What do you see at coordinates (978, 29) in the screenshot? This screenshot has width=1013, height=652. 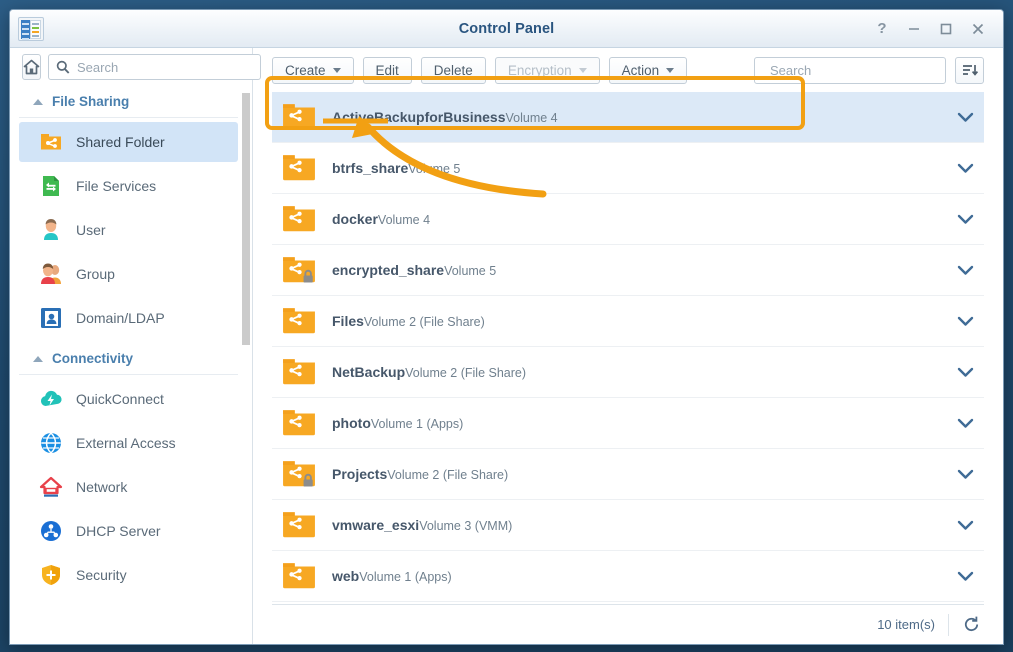 I see `close-icon` at bounding box center [978, 29].